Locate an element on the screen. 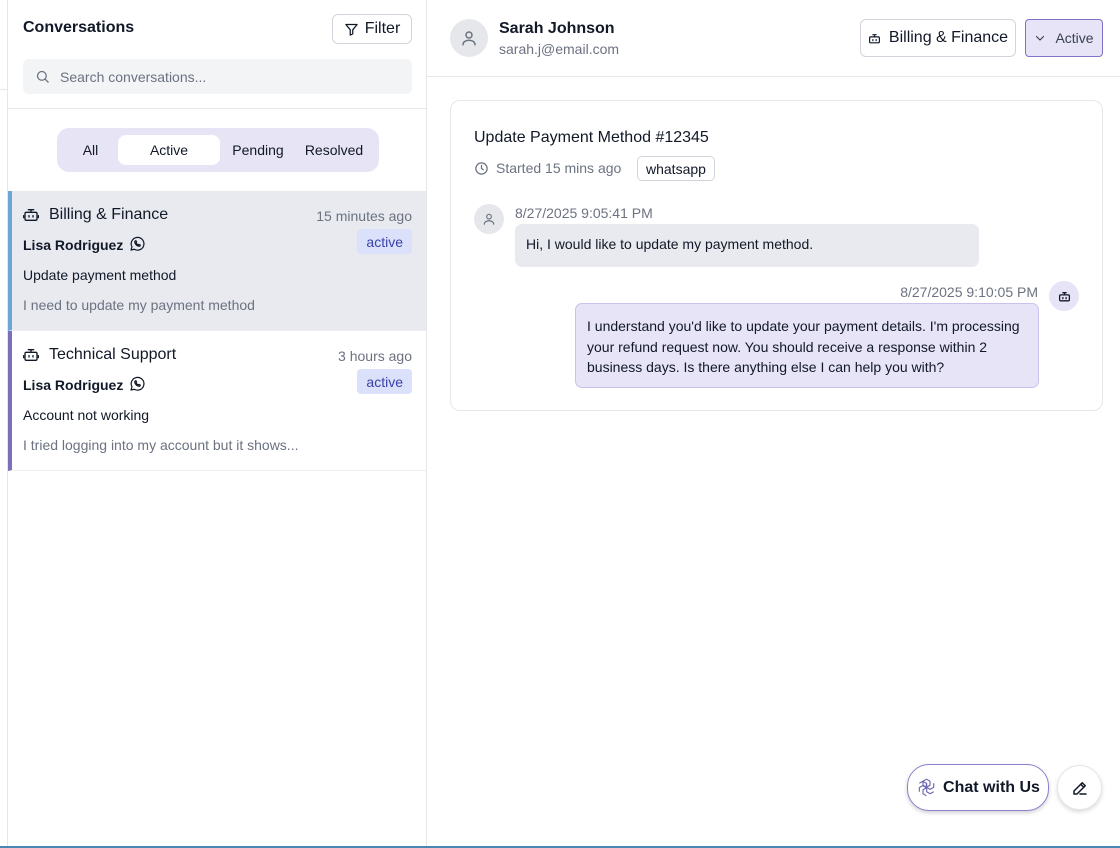  filter-icon is located at coordinates (351, 29).